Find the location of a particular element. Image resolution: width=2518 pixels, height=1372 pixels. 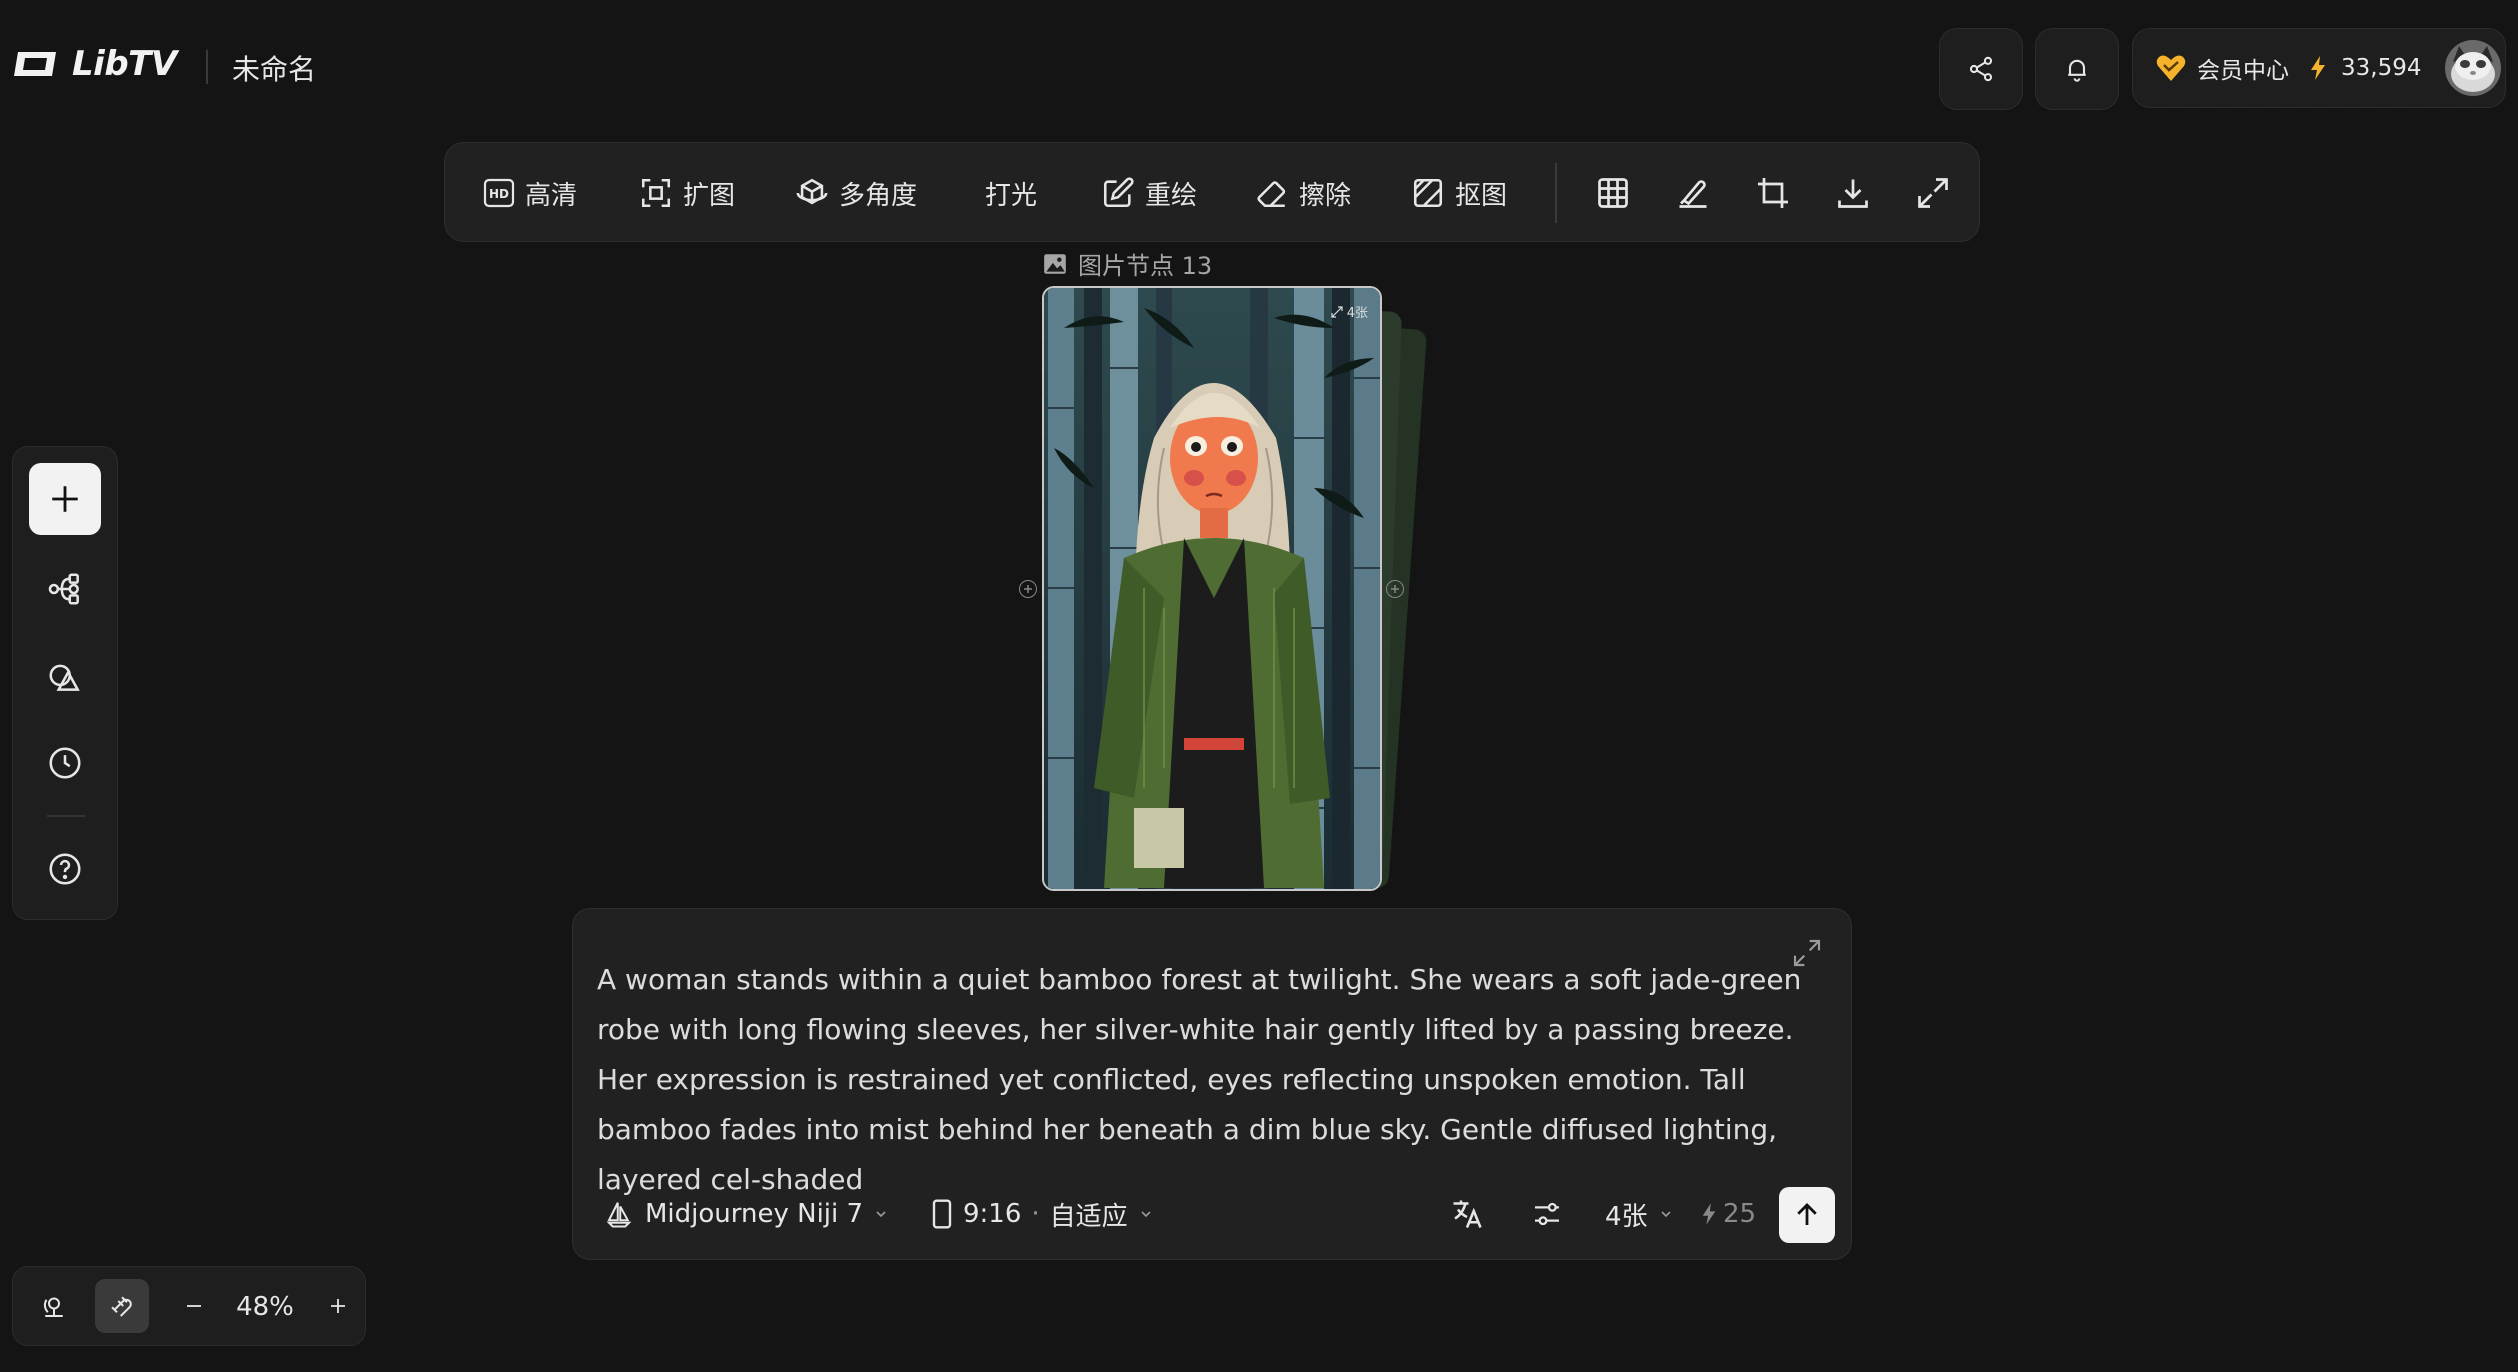

history-button is located at coordinates (65, 763).